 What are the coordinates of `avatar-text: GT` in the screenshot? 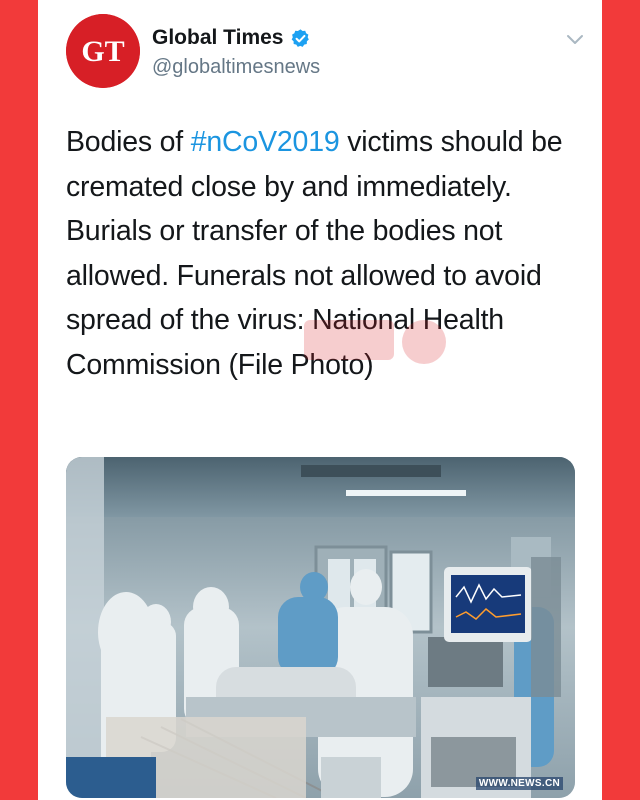 It's located at (102, 51).